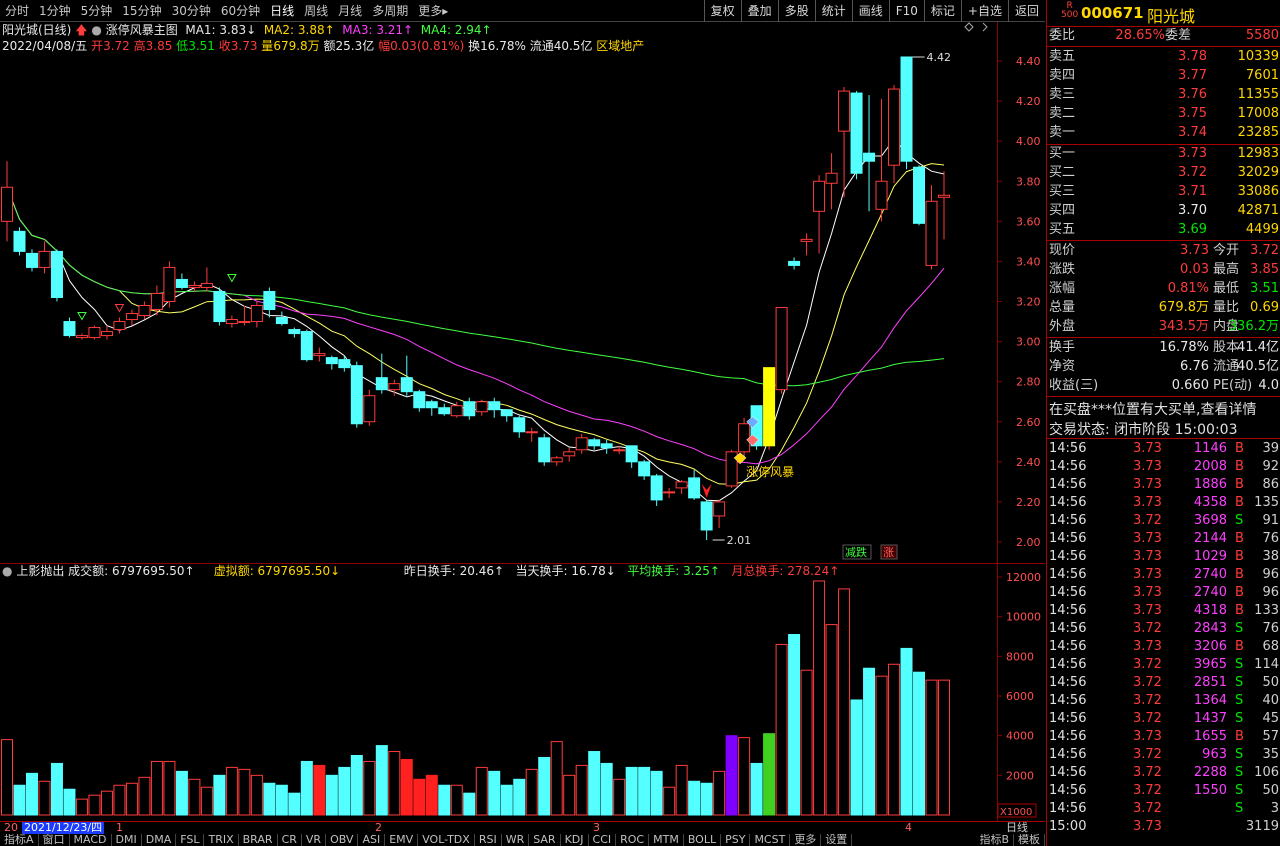  I want to click on indicator-tab-6: TRIX, so click(221, 840).